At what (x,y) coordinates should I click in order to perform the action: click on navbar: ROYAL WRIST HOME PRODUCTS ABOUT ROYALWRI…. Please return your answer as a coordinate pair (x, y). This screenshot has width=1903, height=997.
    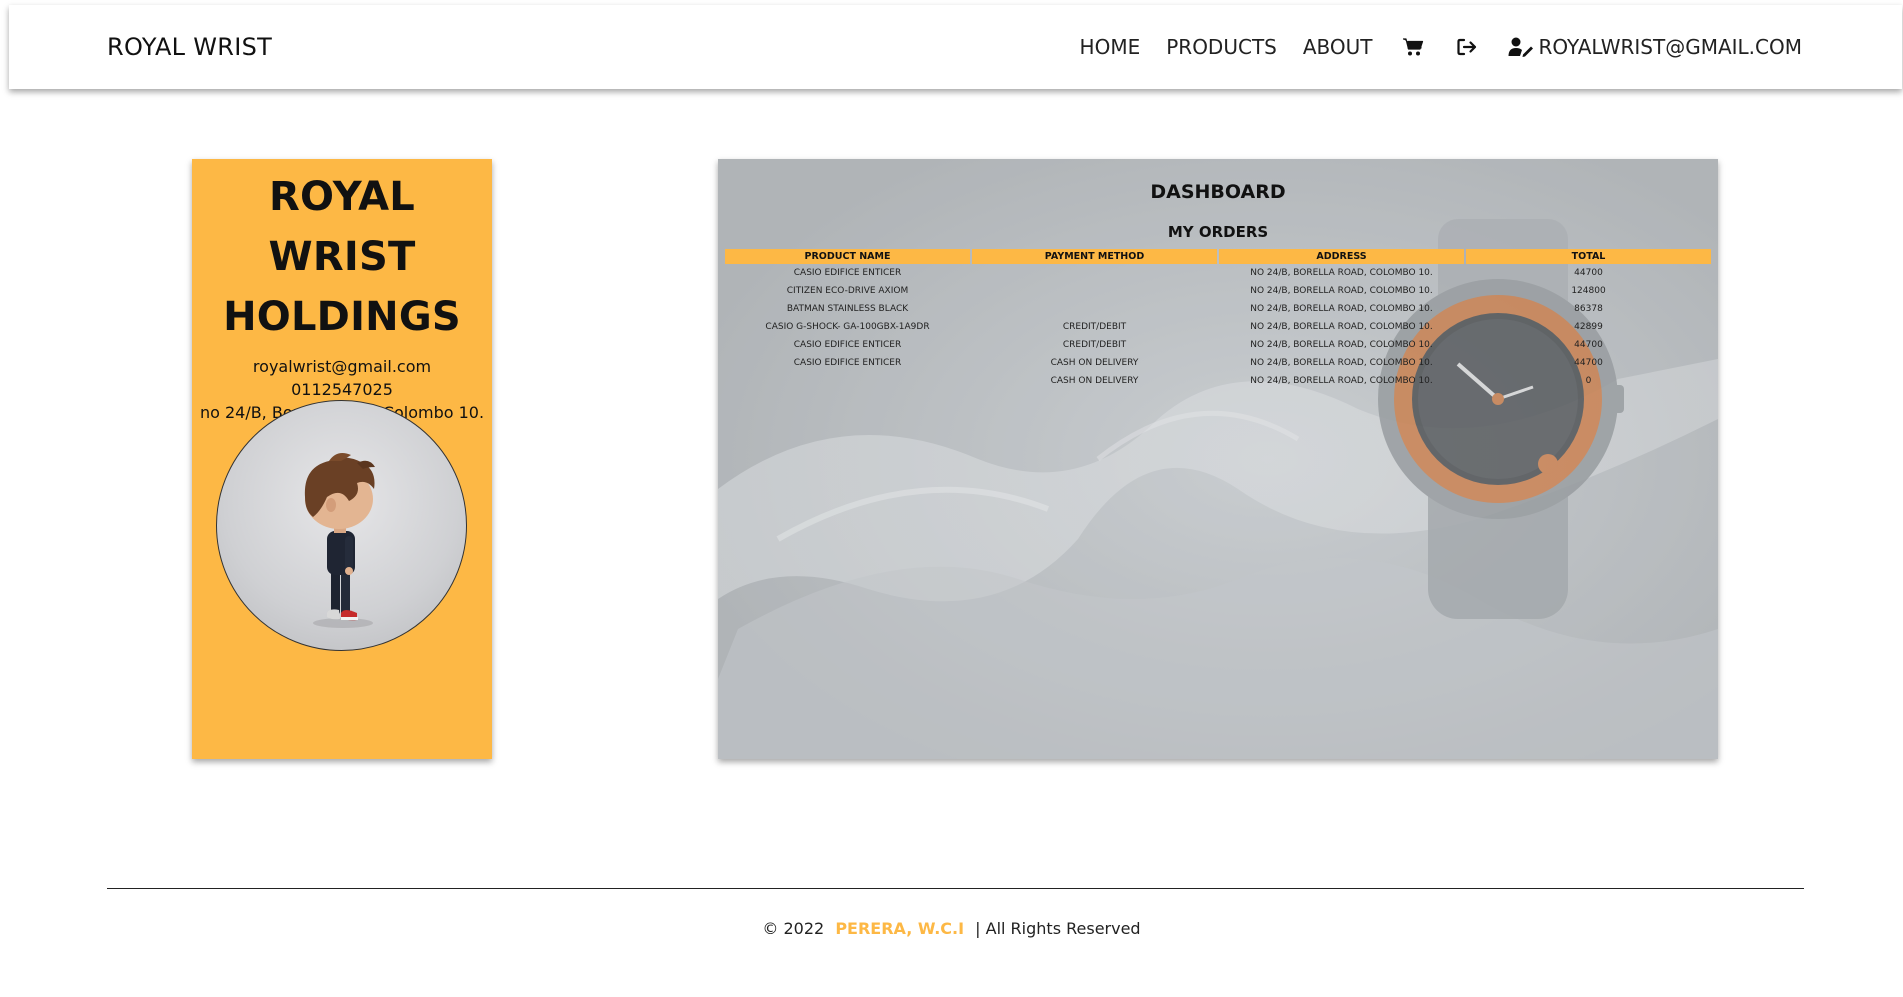
    Looking at the image, I should click on (955, 47).